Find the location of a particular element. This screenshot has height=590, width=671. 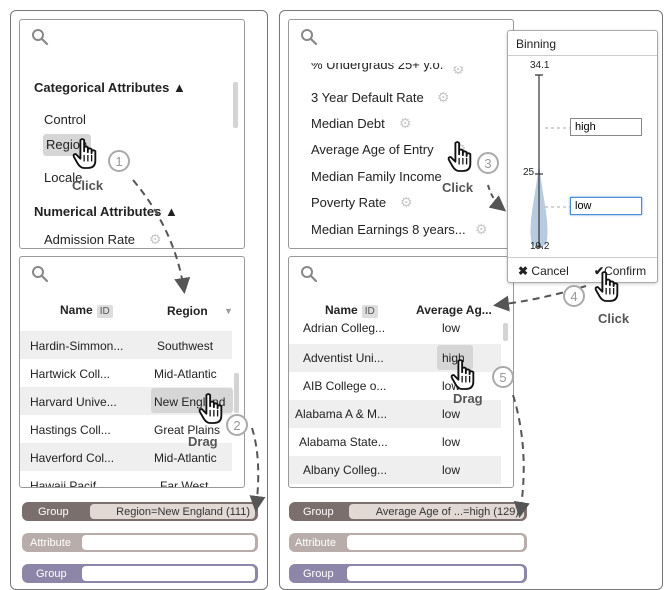

step-marker-1: 1 is located at coordinates (119, 161).